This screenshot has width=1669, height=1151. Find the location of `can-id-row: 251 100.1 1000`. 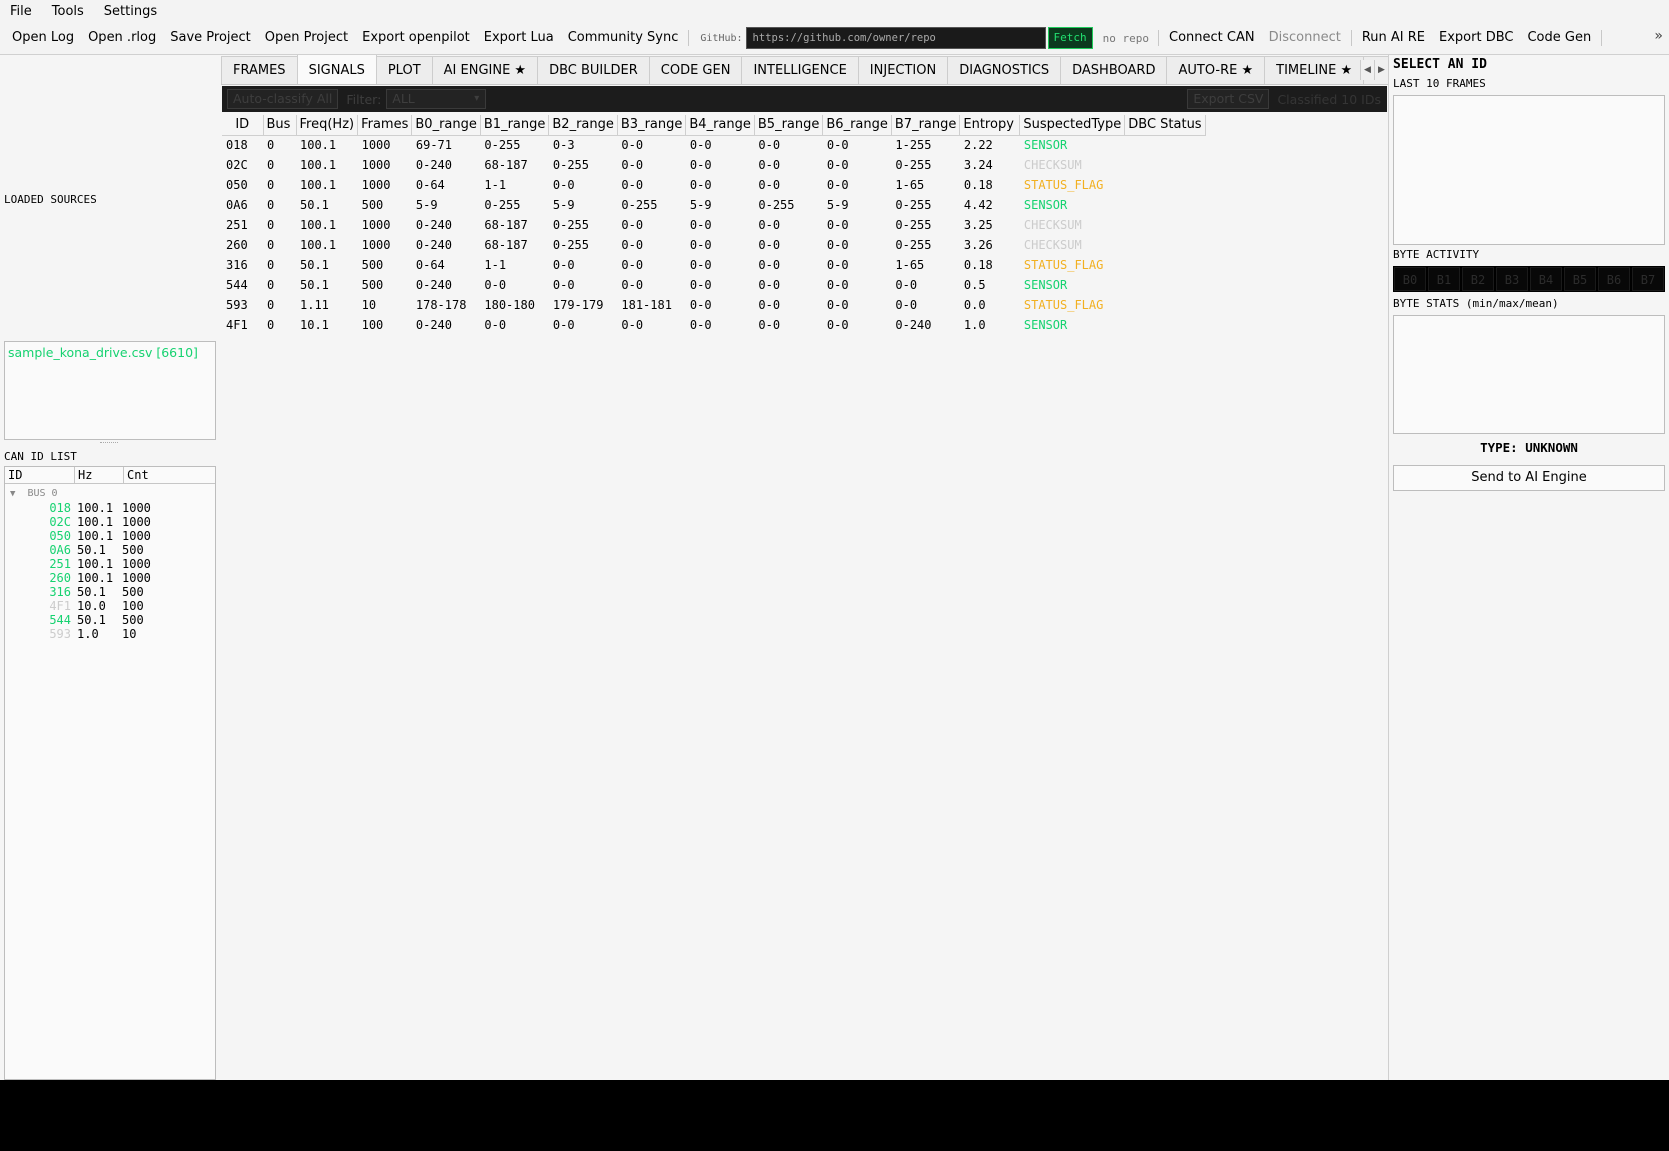

can-id-row: 251 100.1 1000 is located at coordinates (110, 564).